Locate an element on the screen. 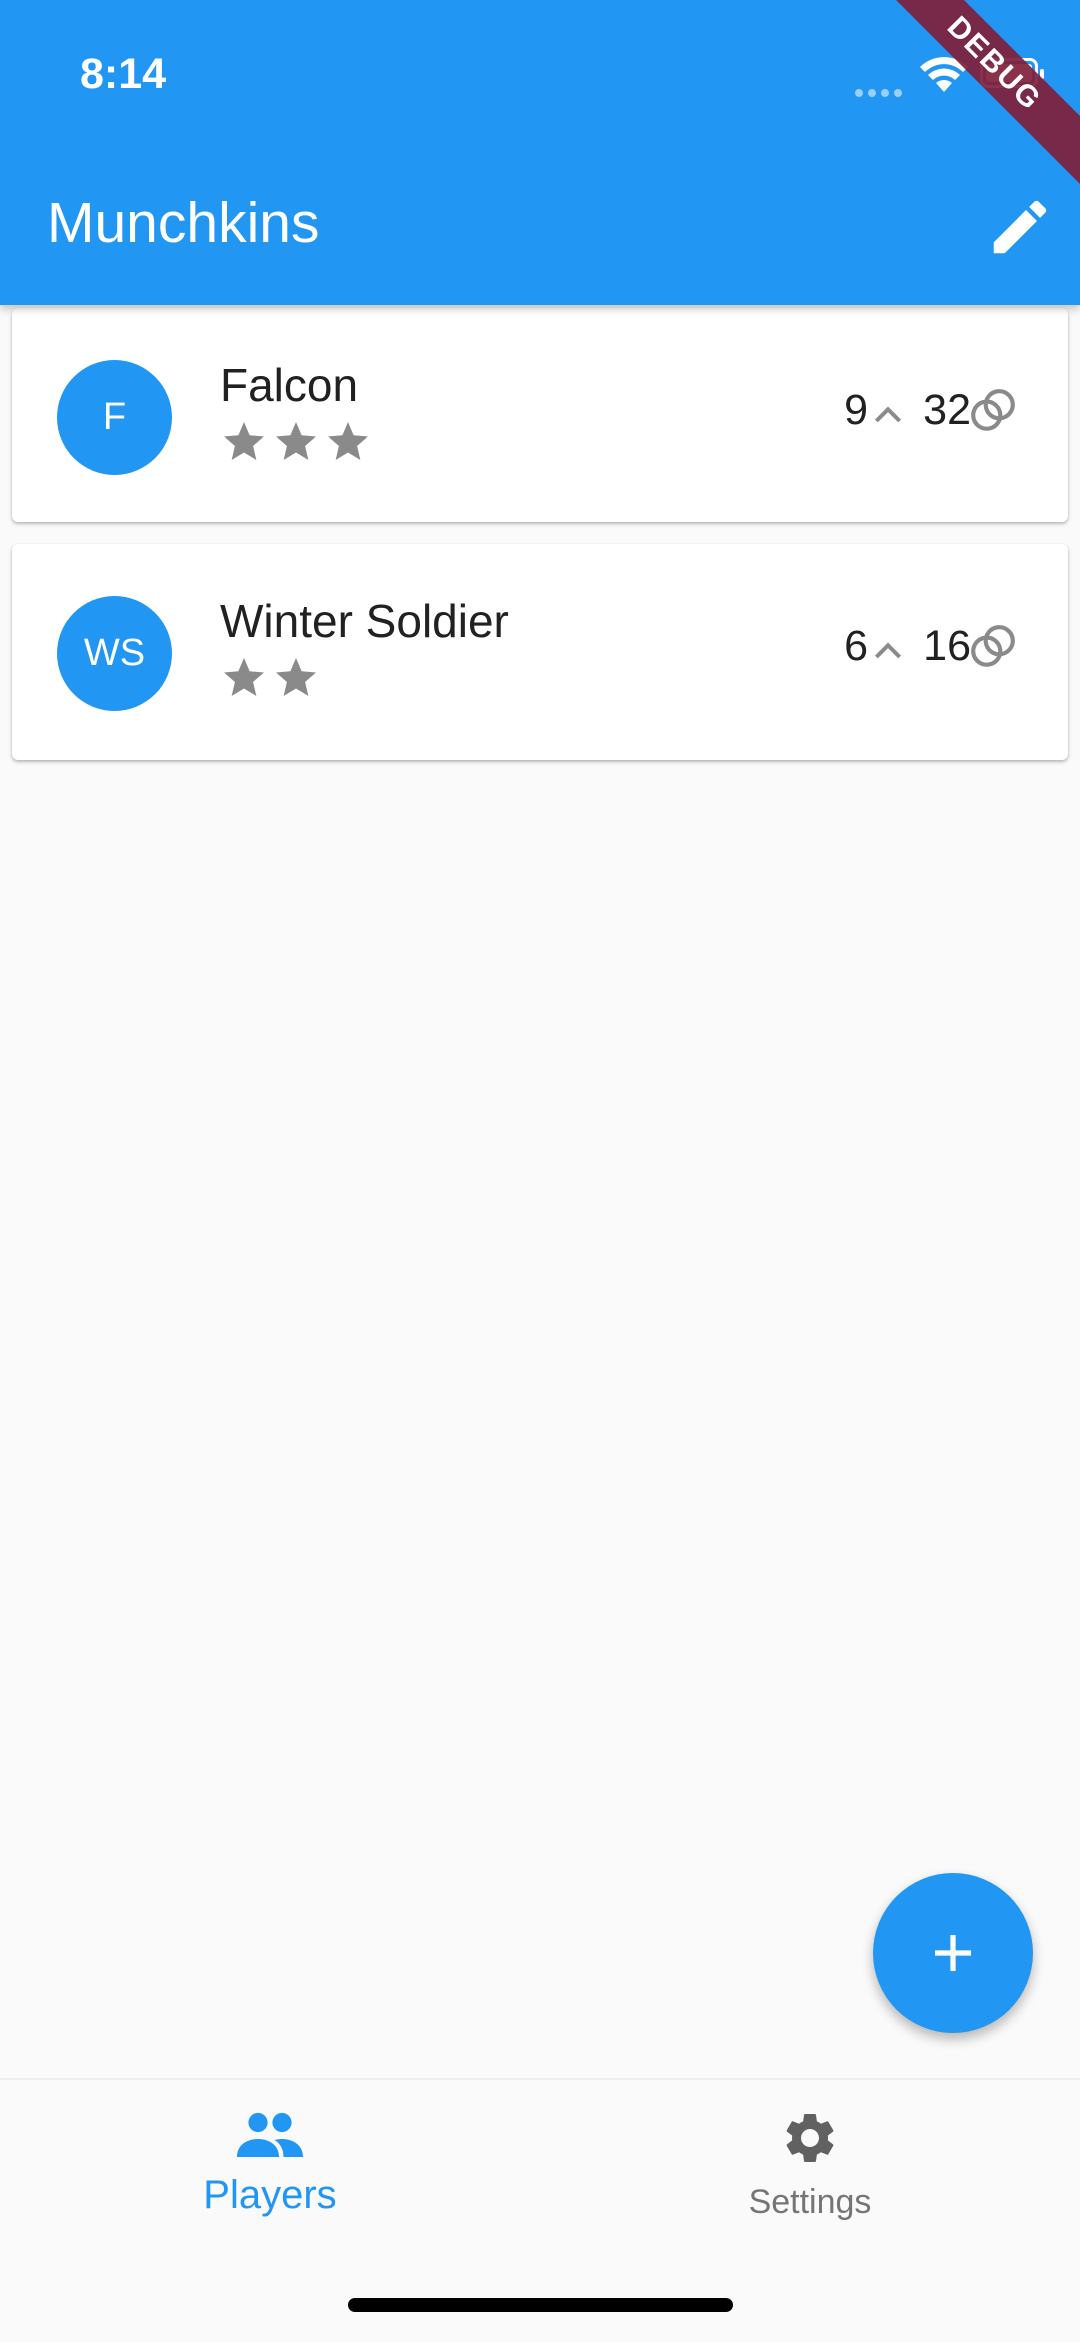 This screenshot has width=1080, height=2342. plus-icon is located at coordinates (953, 1953).